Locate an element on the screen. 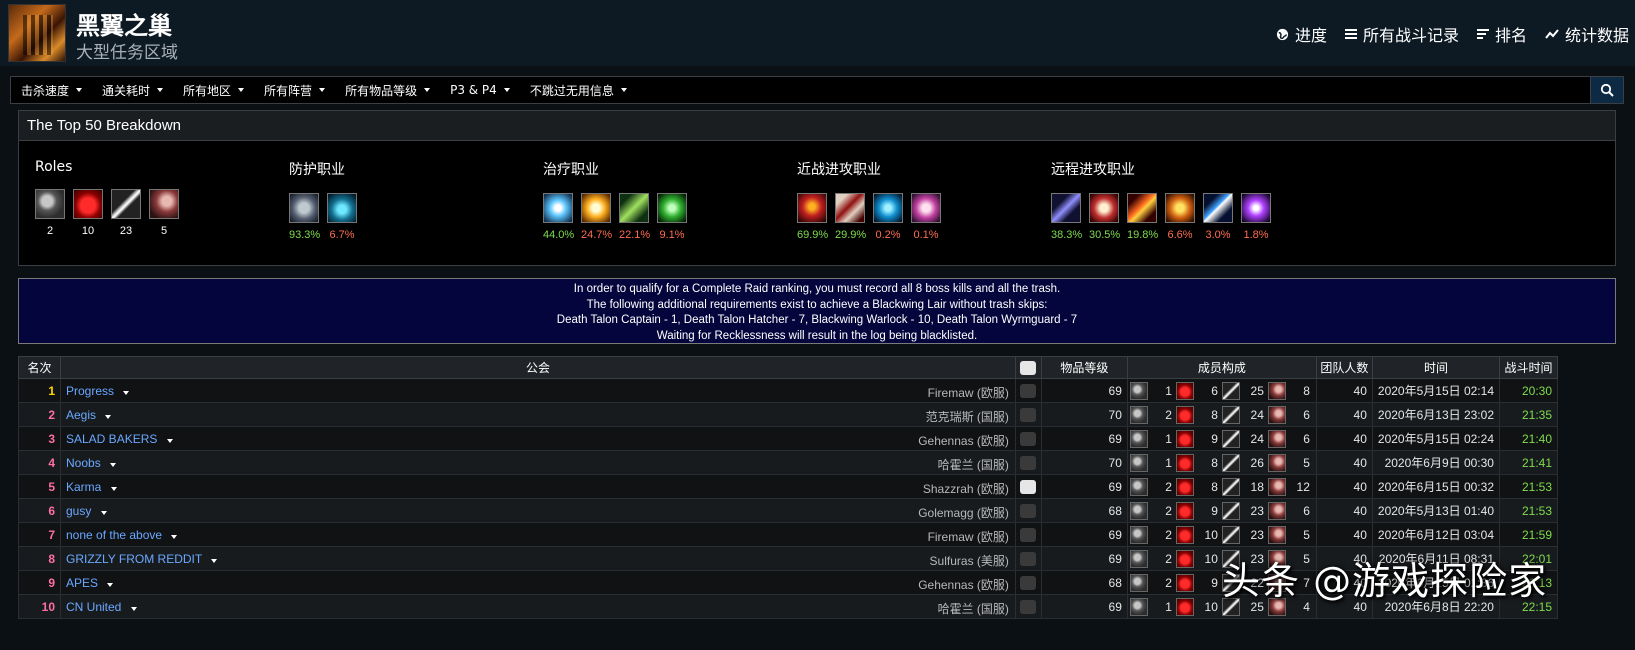 This screenshot has width=1635, height=650. composition-cell: 1 8 26 5 is located at coordinates (1221, 462).